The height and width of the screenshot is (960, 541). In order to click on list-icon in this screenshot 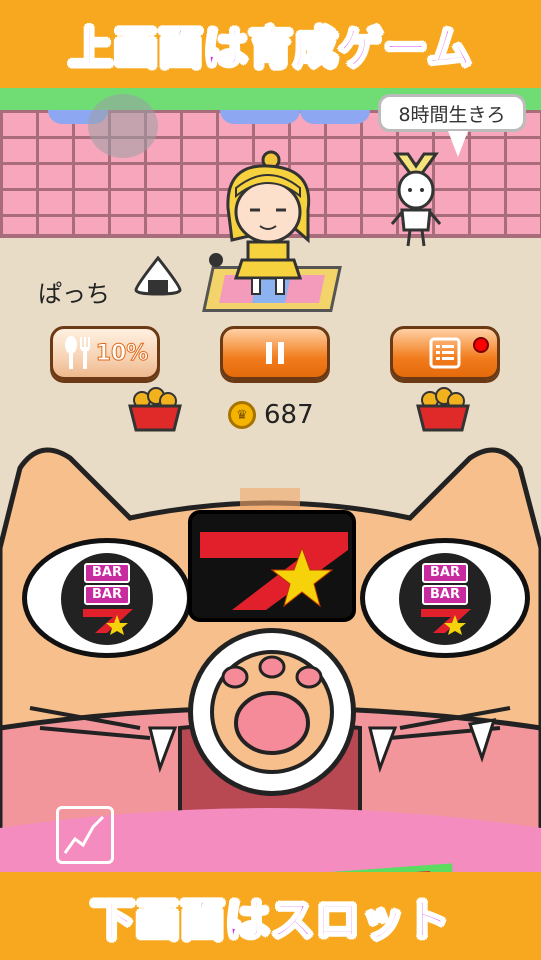, I will do `click(445, 353)`.